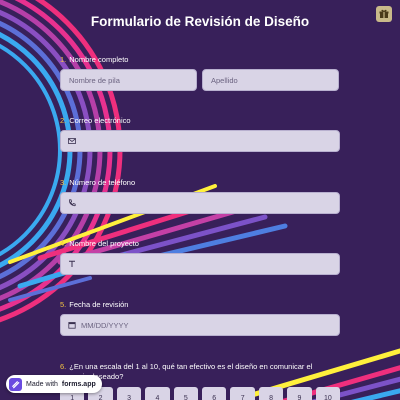 The image size is (400, 400). I want to click on form-title: Formulario de Revisión de Diseño, so click(200, 21).